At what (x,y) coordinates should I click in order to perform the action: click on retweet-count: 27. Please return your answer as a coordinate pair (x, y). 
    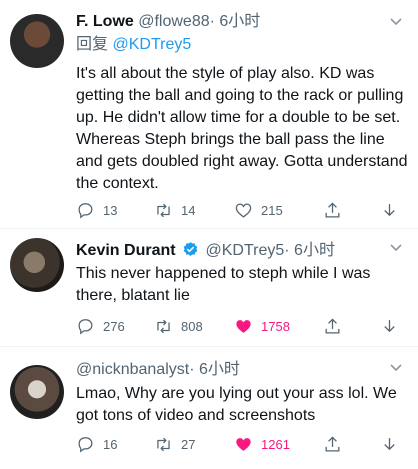
    Looking at the image, I should click on (188, 444).